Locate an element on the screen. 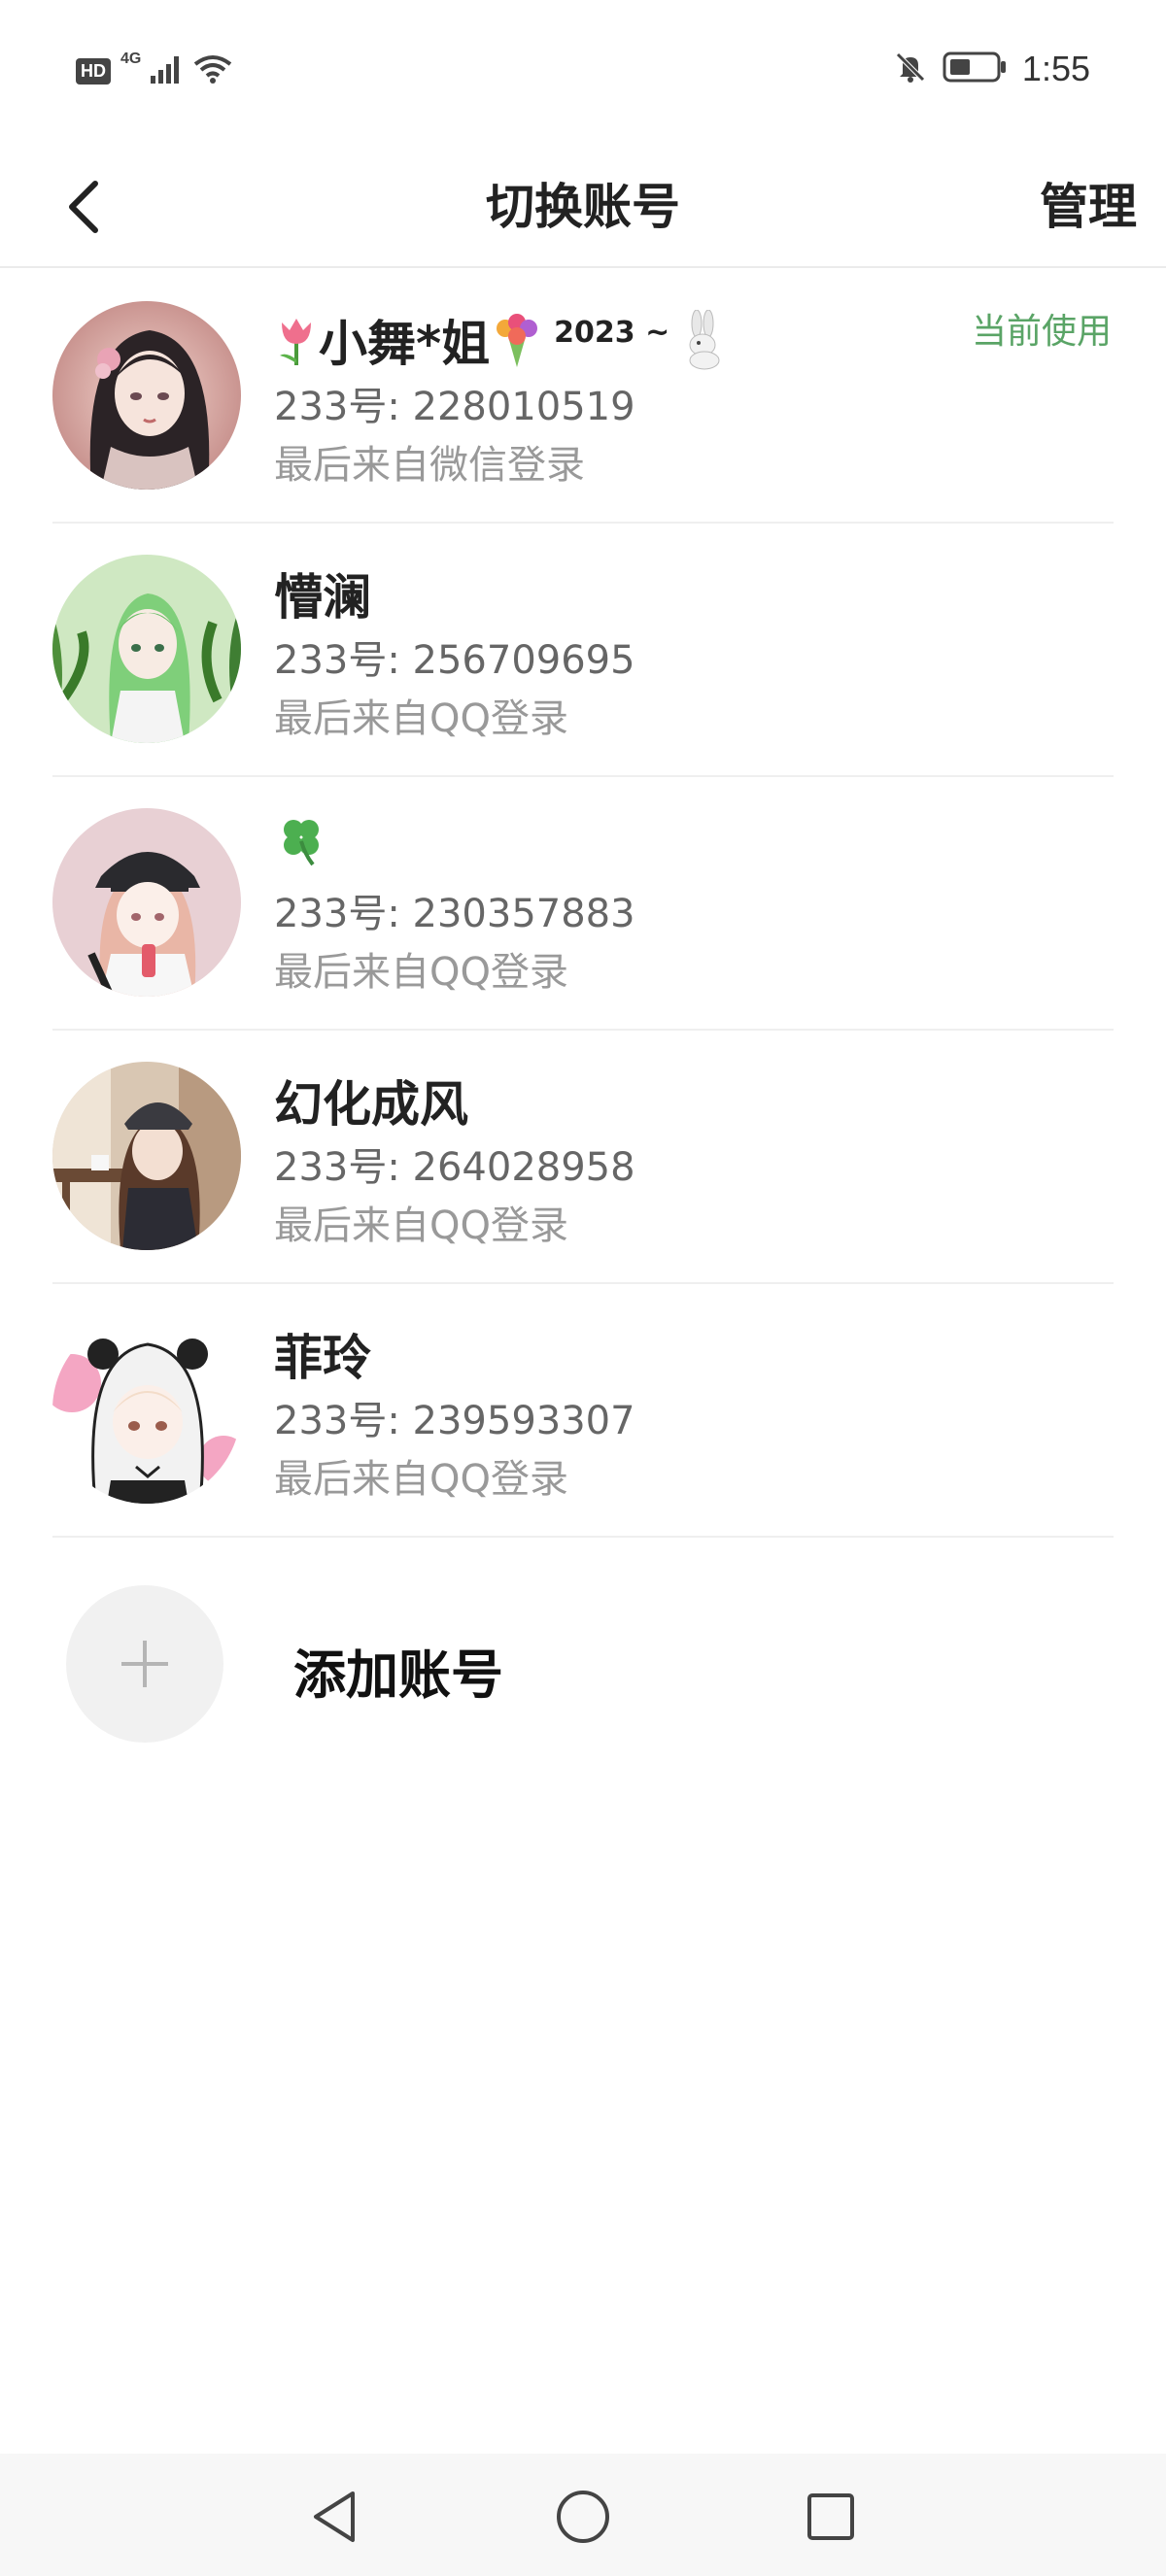 This screenshot has width=1166, height=2576. recents-square-icon is located at coordinates (830, 2516).